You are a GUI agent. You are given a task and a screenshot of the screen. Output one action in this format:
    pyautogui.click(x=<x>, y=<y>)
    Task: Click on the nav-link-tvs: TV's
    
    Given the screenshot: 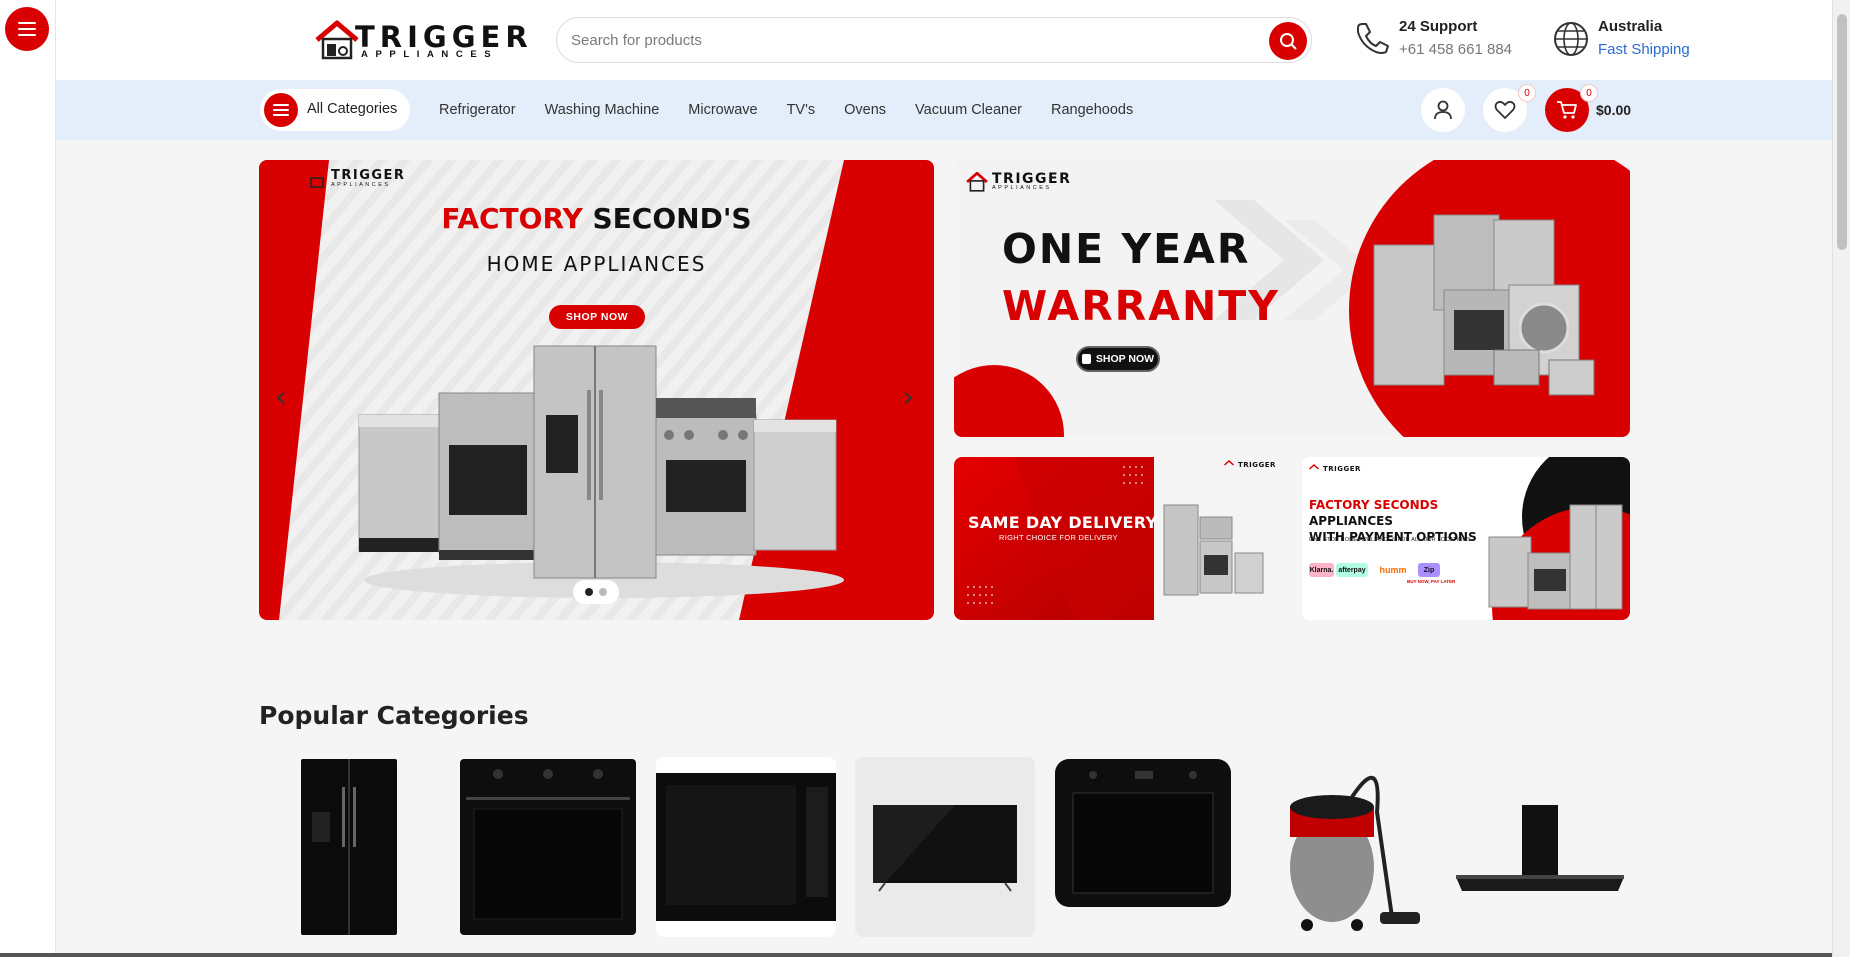 What is the action you would take?
    pyautogui.click(x=801, y=110)
    